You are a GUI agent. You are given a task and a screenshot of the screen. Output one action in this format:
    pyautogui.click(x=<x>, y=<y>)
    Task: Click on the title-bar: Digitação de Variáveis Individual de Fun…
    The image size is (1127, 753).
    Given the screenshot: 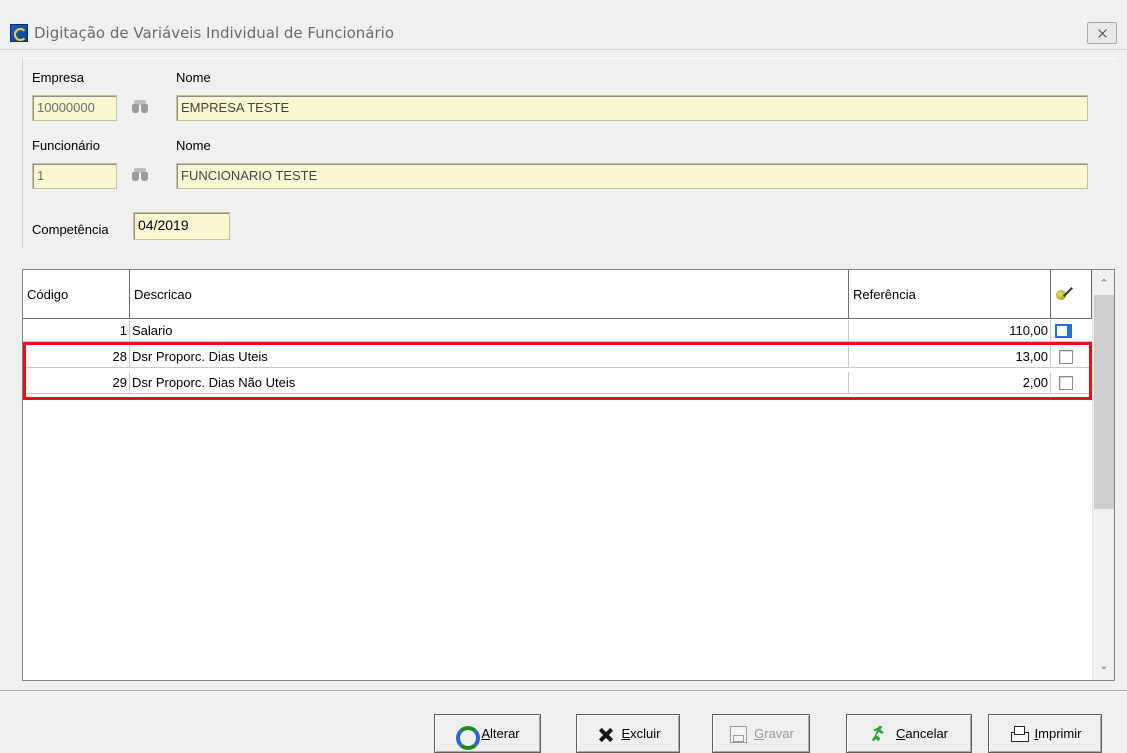 What is the action you would take?
    pyautogui.click(x=563, y=25)
    